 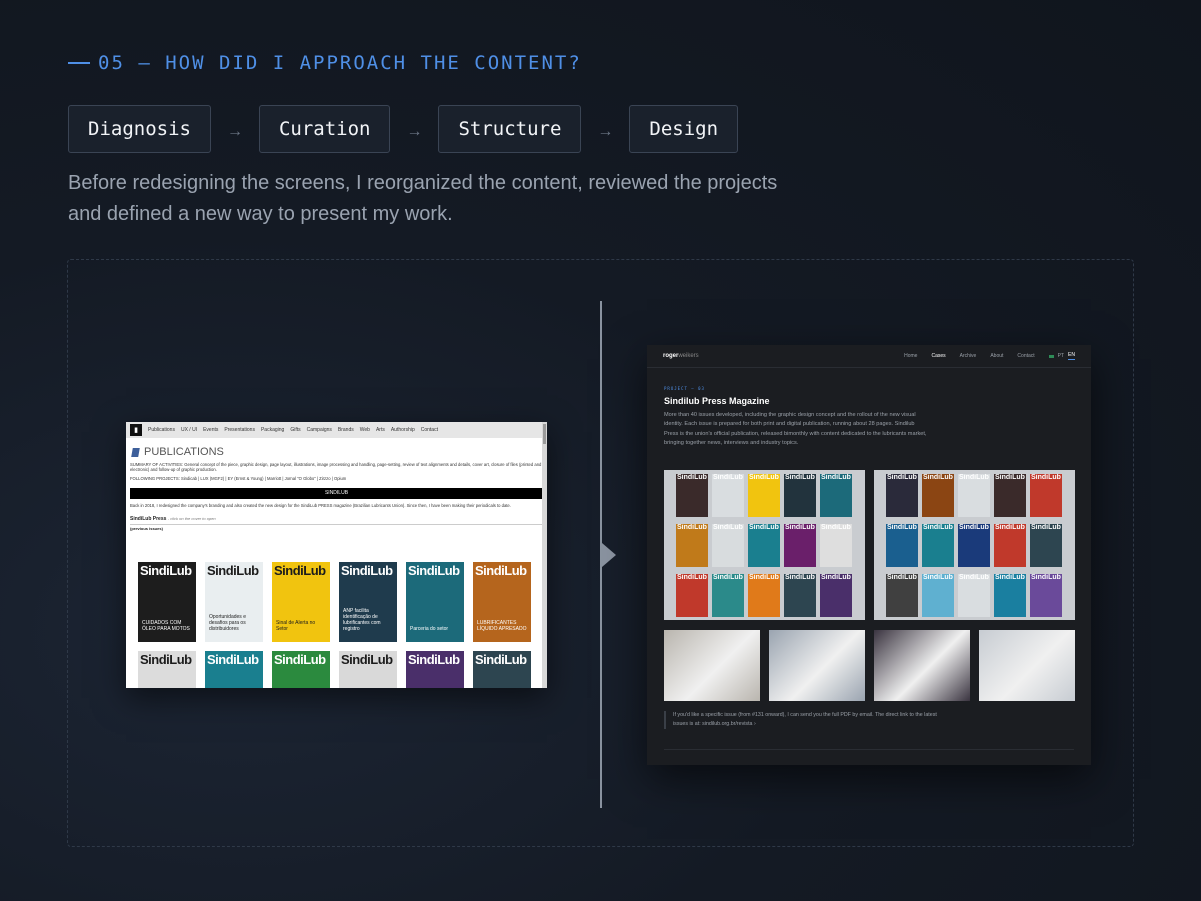 What do you see at coordinates (167, 602) in the screenshot?
I see `magazine-cover: SindiLub CUIDADOS COM ÓLEO PARA MOTOS` at bounding box center [167, 602].